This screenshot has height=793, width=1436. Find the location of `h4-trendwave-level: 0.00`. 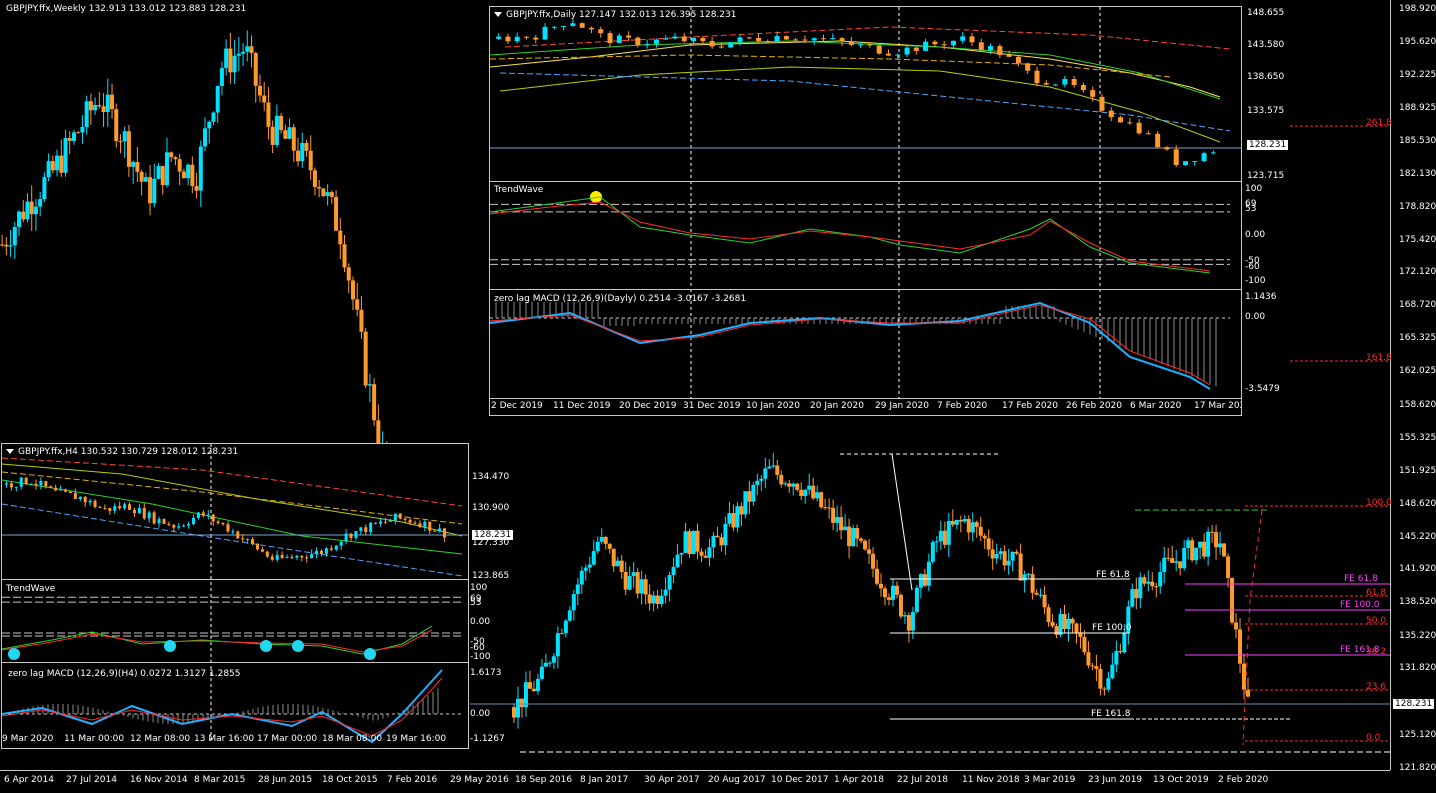

h4-trendwave-level: 0.00 is located at coordinates (480, 622).